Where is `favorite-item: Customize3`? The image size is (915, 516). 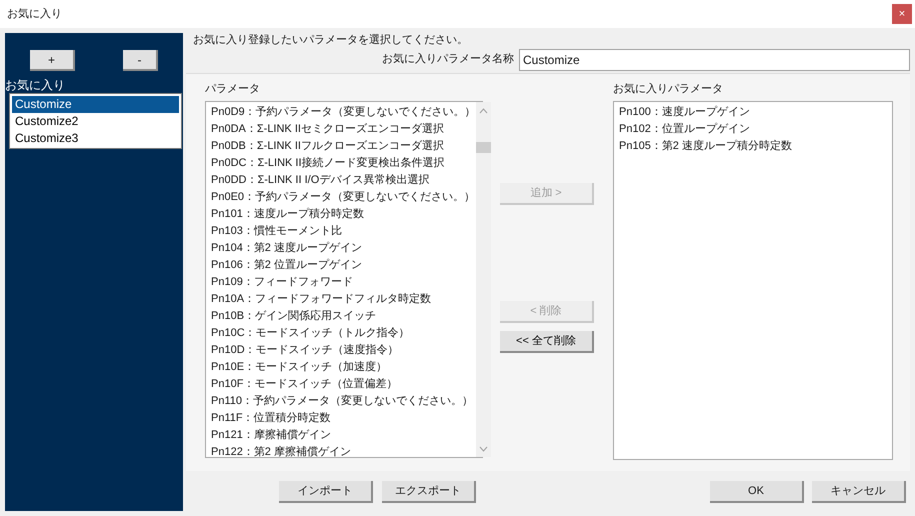 favorite-item: Customize3 is located at coordinates (95, 138).